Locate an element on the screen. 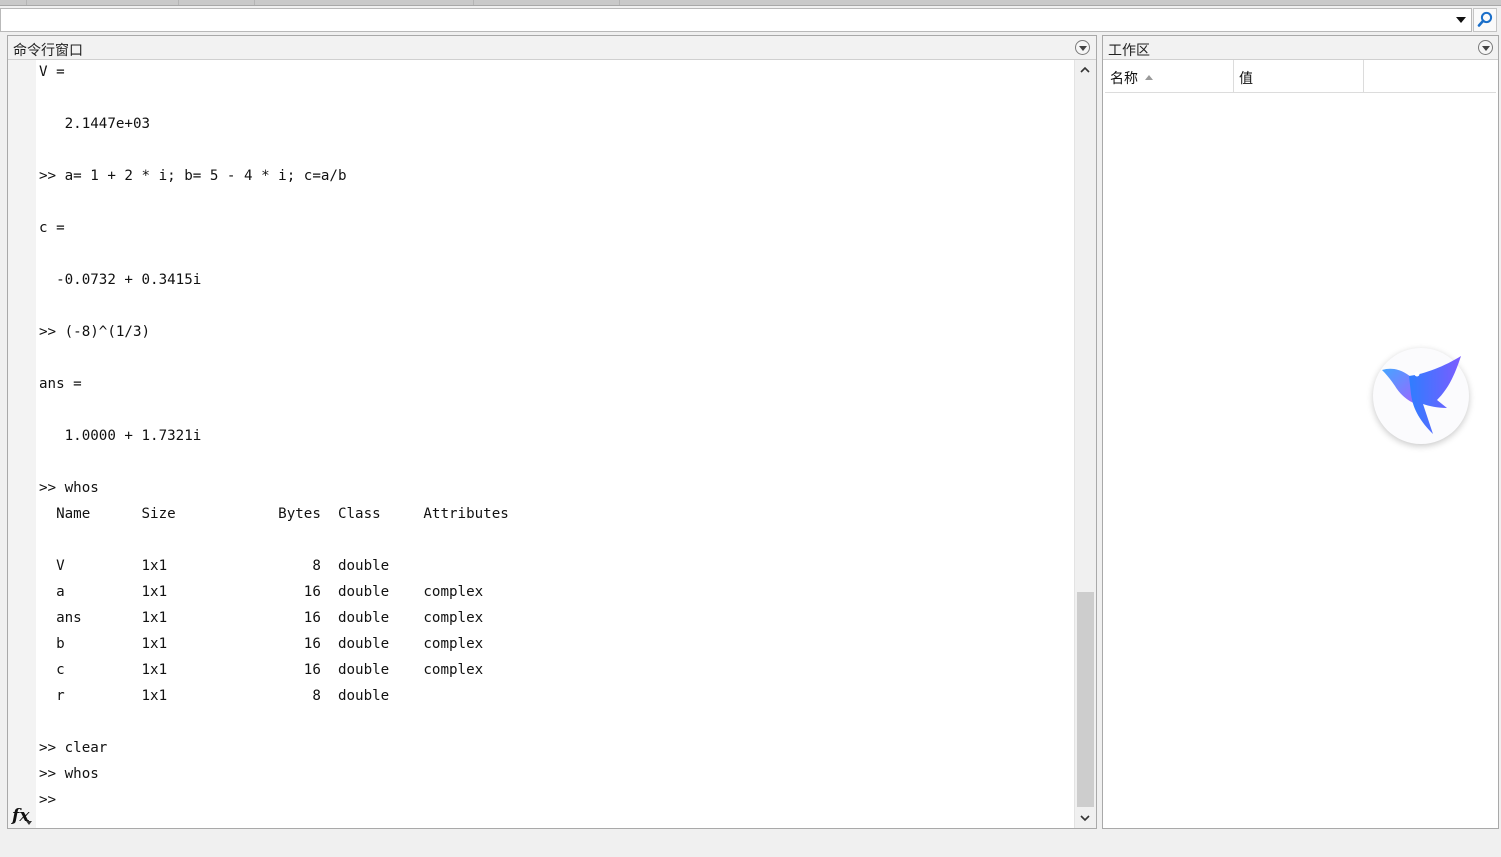 The height and width of the screenshot is (857, 1501). workspace-header: 工作区 is located at coordinates (1300, 48).